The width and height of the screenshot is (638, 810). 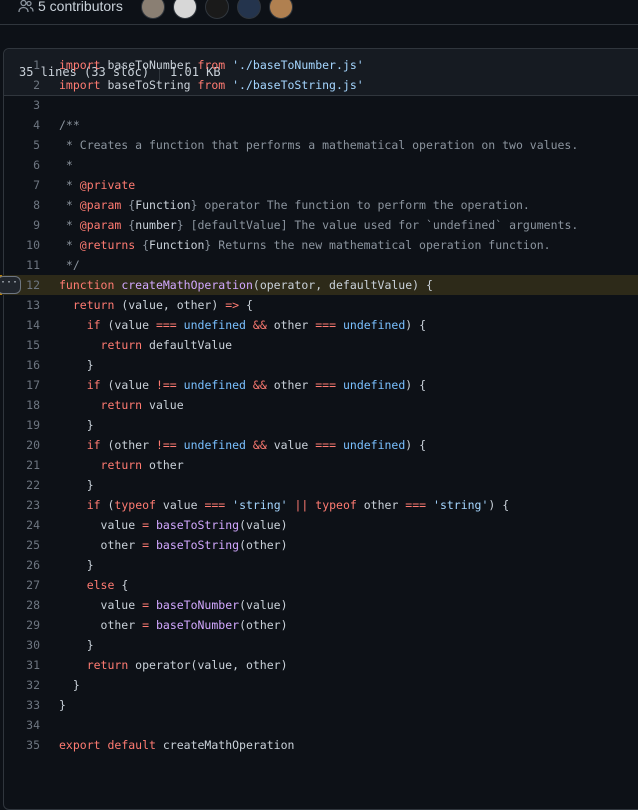 What do you see at coordinates (26, 6) in the screenshot?
I see `people-icon` at bounding box center [26, 6].